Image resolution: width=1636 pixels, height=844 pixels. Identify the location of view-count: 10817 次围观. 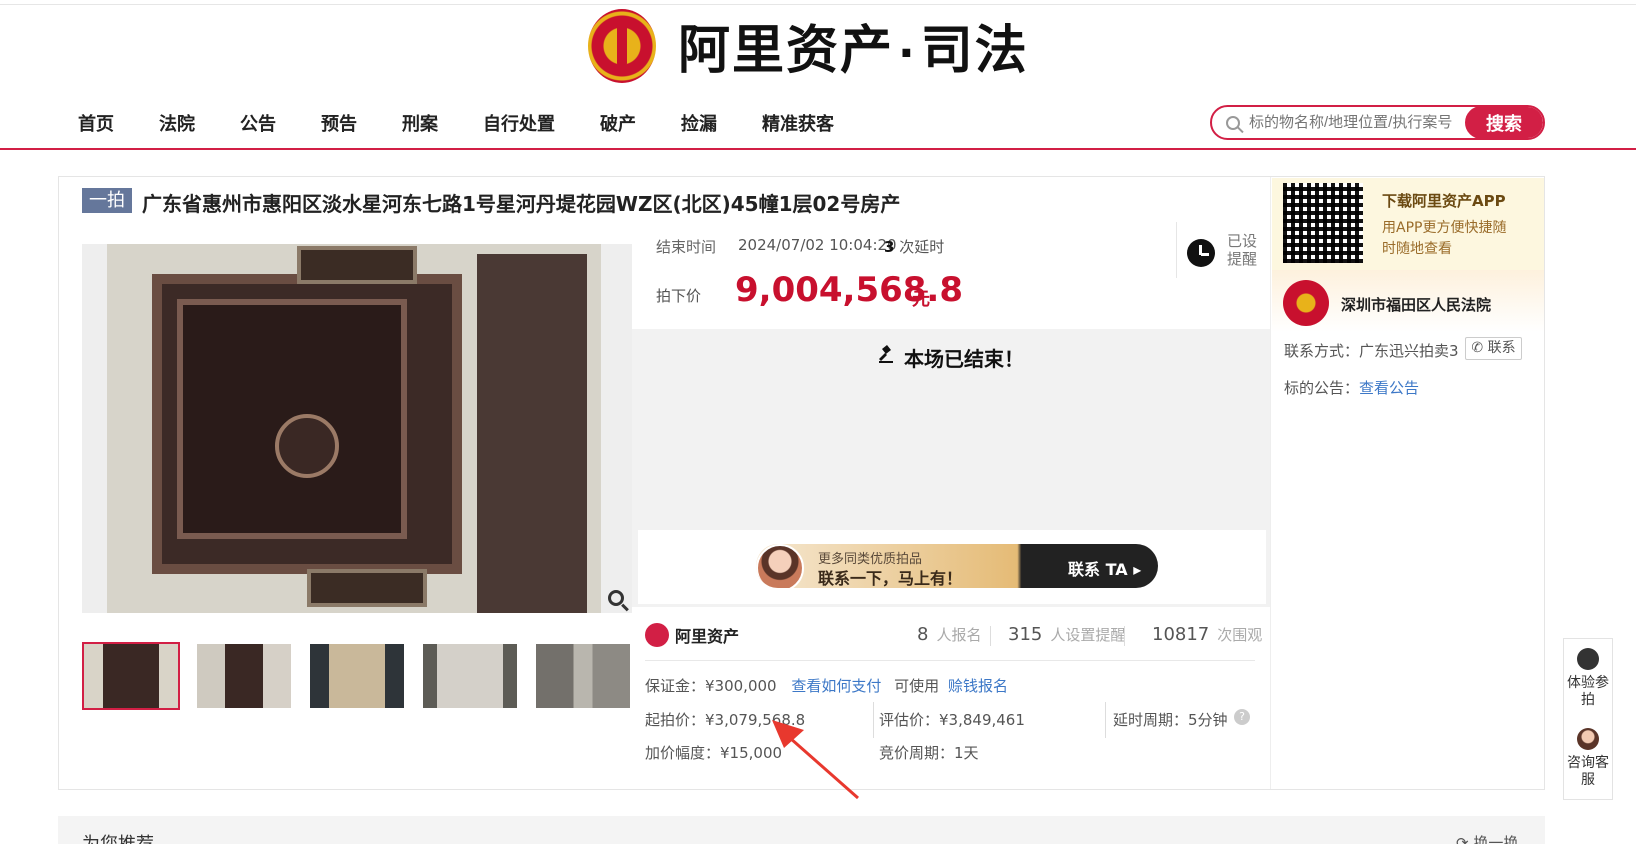
(1207, 634).